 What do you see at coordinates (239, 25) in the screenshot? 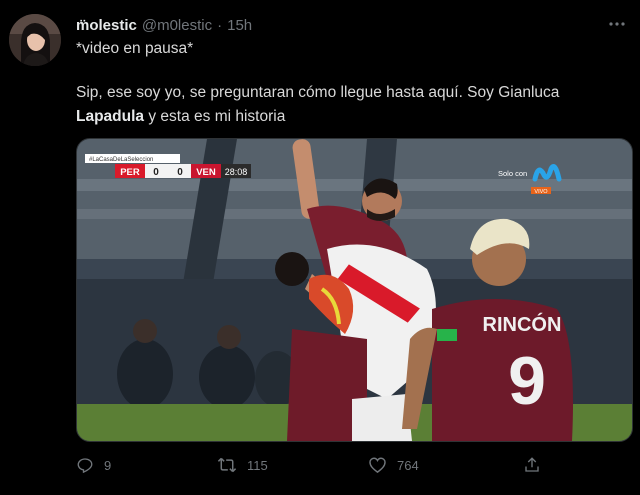
I see `timestamp: 15h` at bounding box center [239, 25].